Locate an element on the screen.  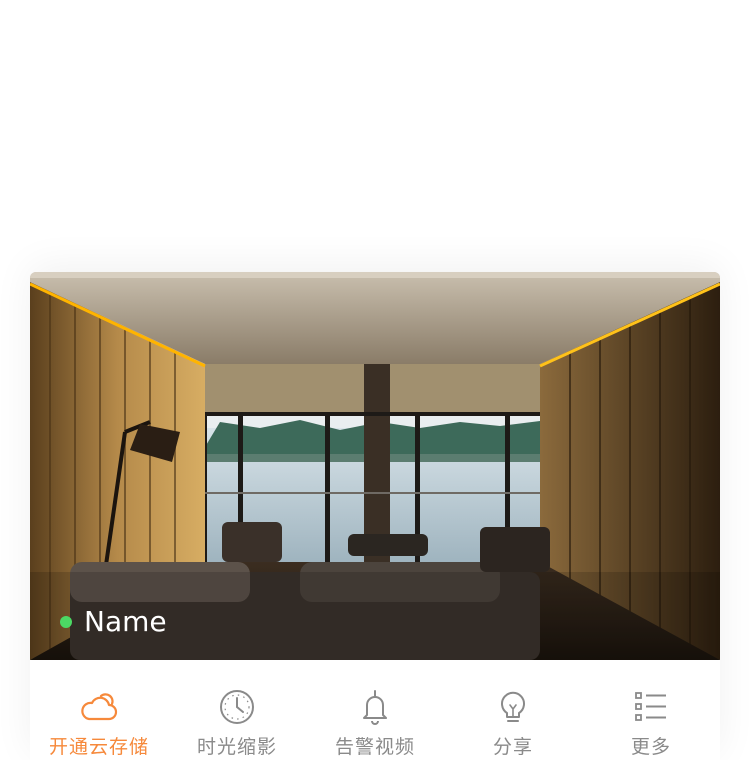
clock-icon is located at coordinates (237, 707).